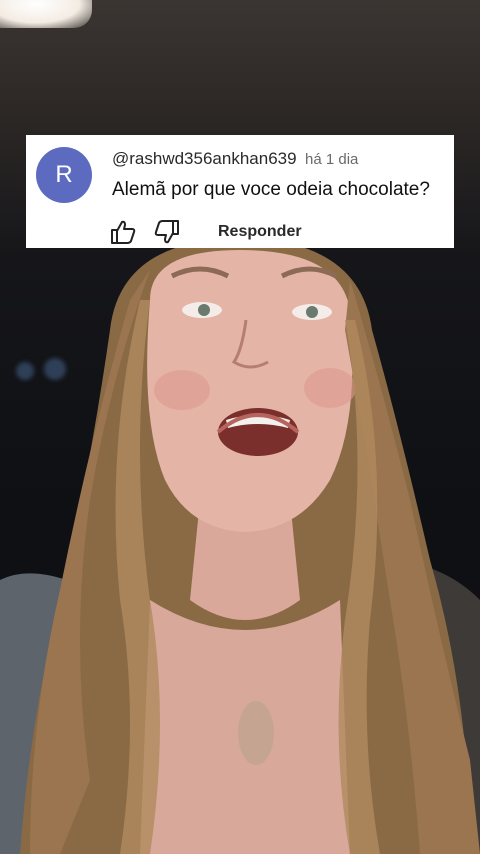  What do you see at coordinates (167, 232) in the screenshot?
I see `thumbs-down-icon` at bounding box center [167, 232].